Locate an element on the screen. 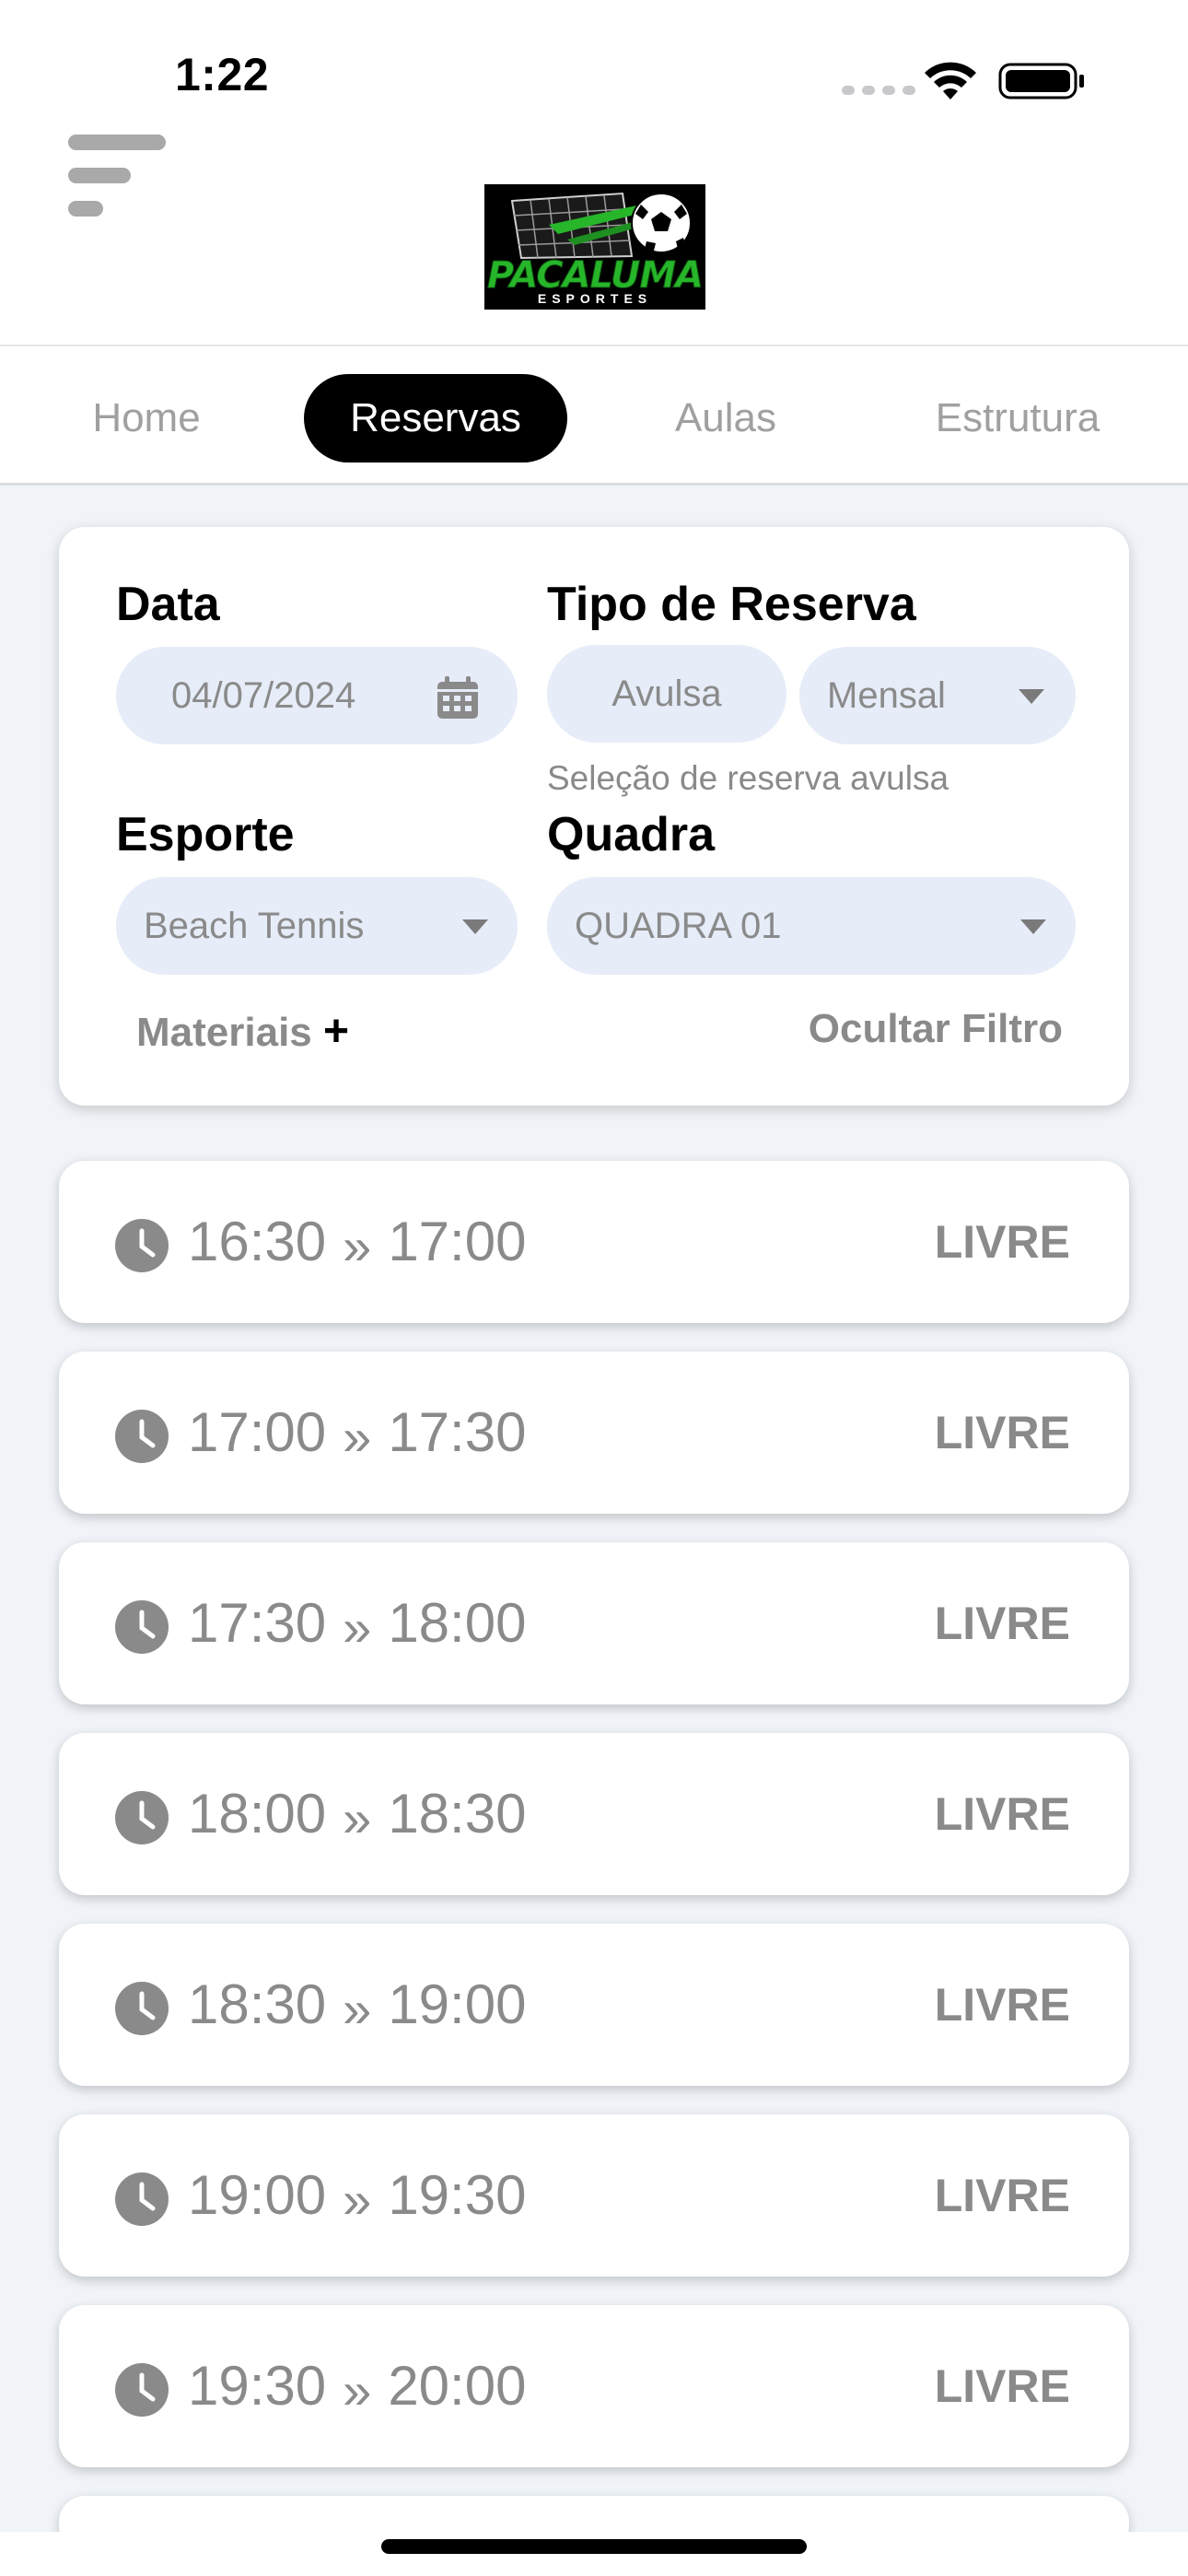  slot-end: 19:00 is located at coordinates (457, 2004).